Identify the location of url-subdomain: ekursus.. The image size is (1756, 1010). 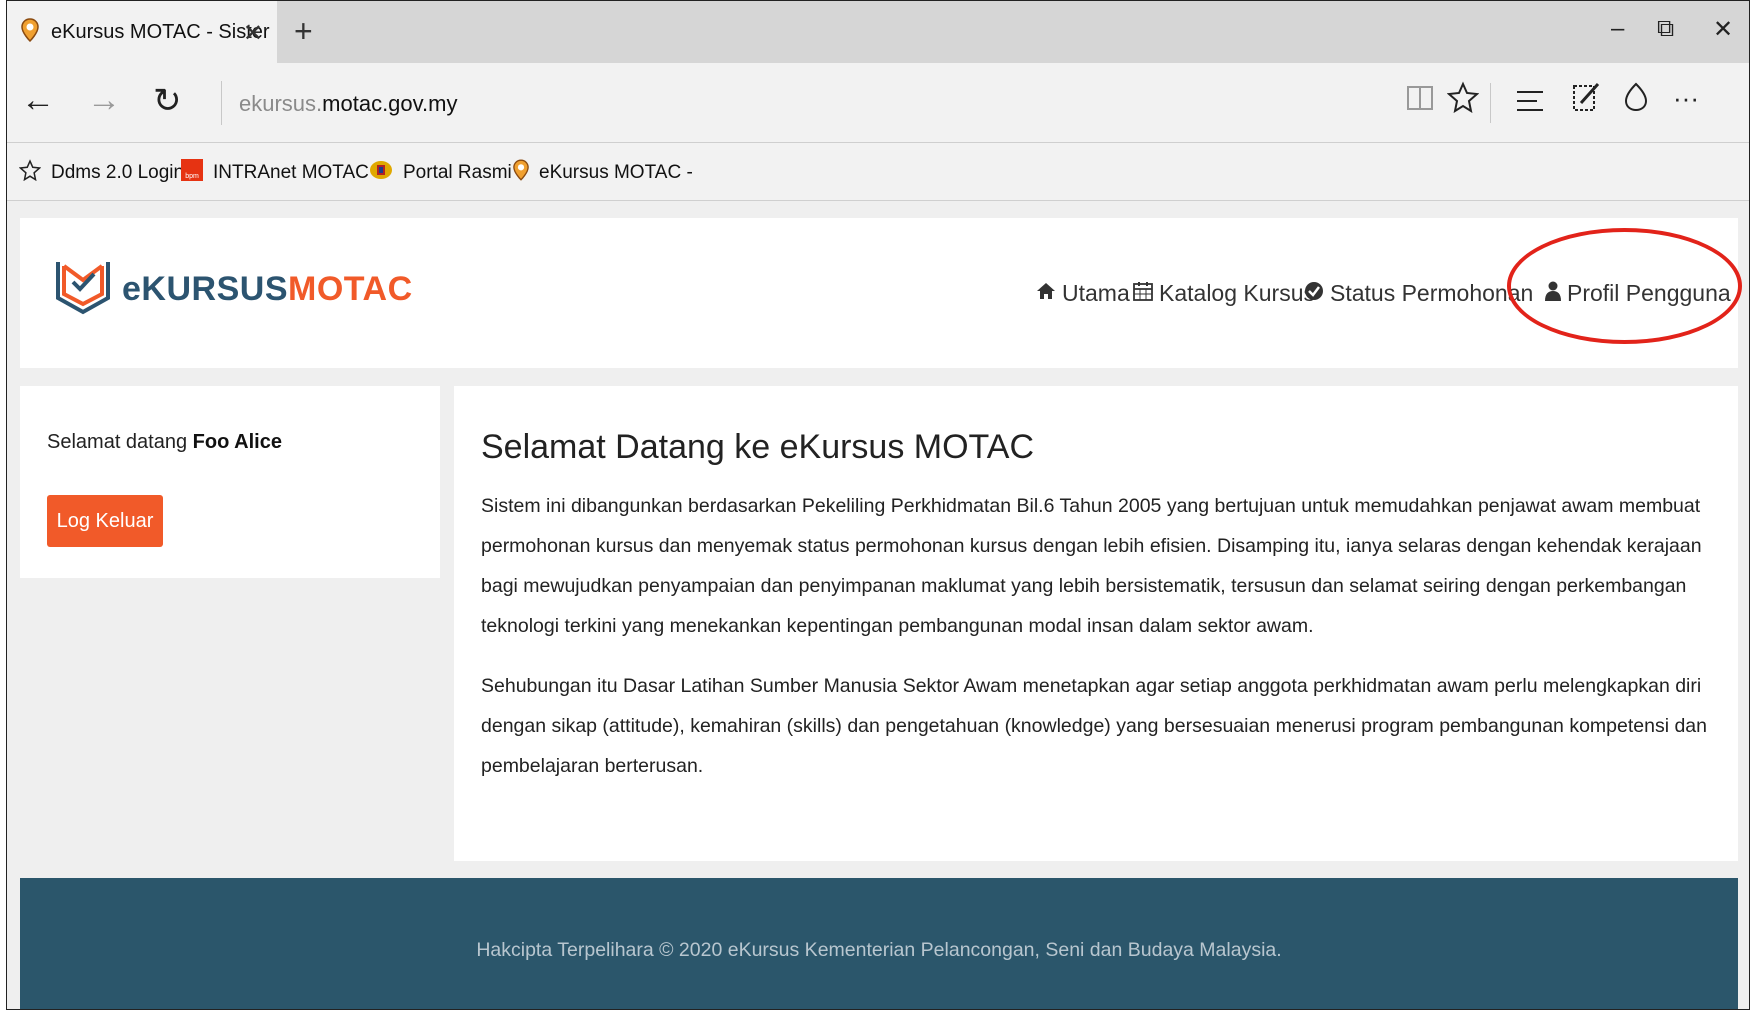
(281, 103).